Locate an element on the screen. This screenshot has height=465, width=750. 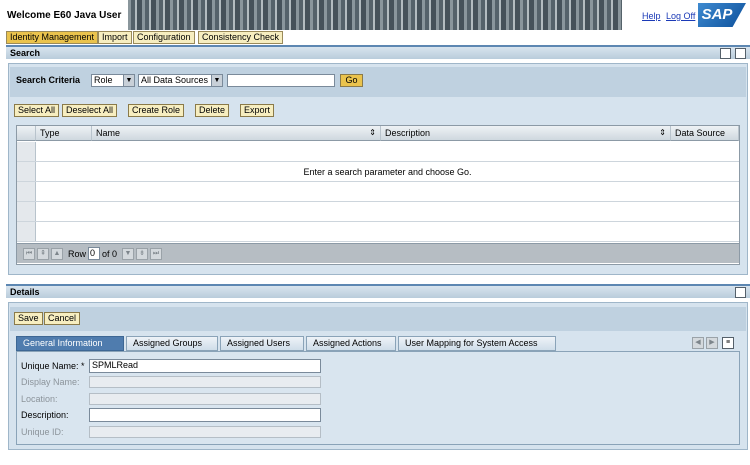
tab-scroll-left-icon: ◀ is located at coordinates (698, 343).